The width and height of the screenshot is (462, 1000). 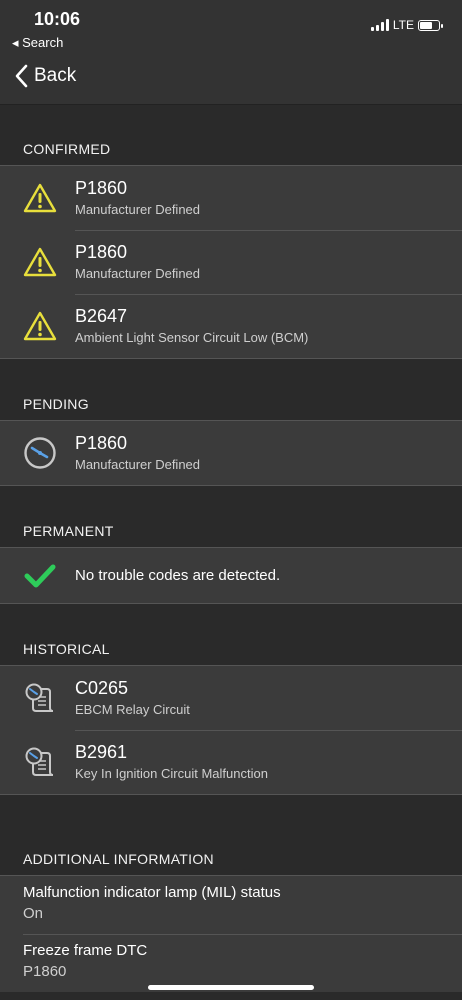 I want to click on network-type: LTE, so click(x=403, y=25).